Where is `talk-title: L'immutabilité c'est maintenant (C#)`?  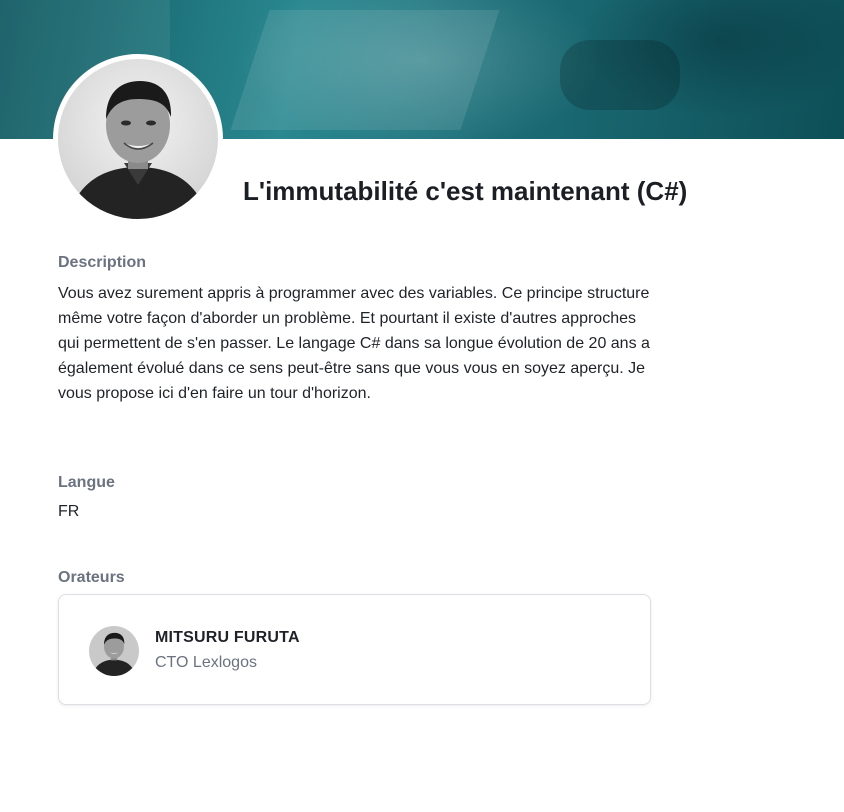 talk-title: L'immutabilité c'est maintenant (C#) is located at coordinates (465, 191).